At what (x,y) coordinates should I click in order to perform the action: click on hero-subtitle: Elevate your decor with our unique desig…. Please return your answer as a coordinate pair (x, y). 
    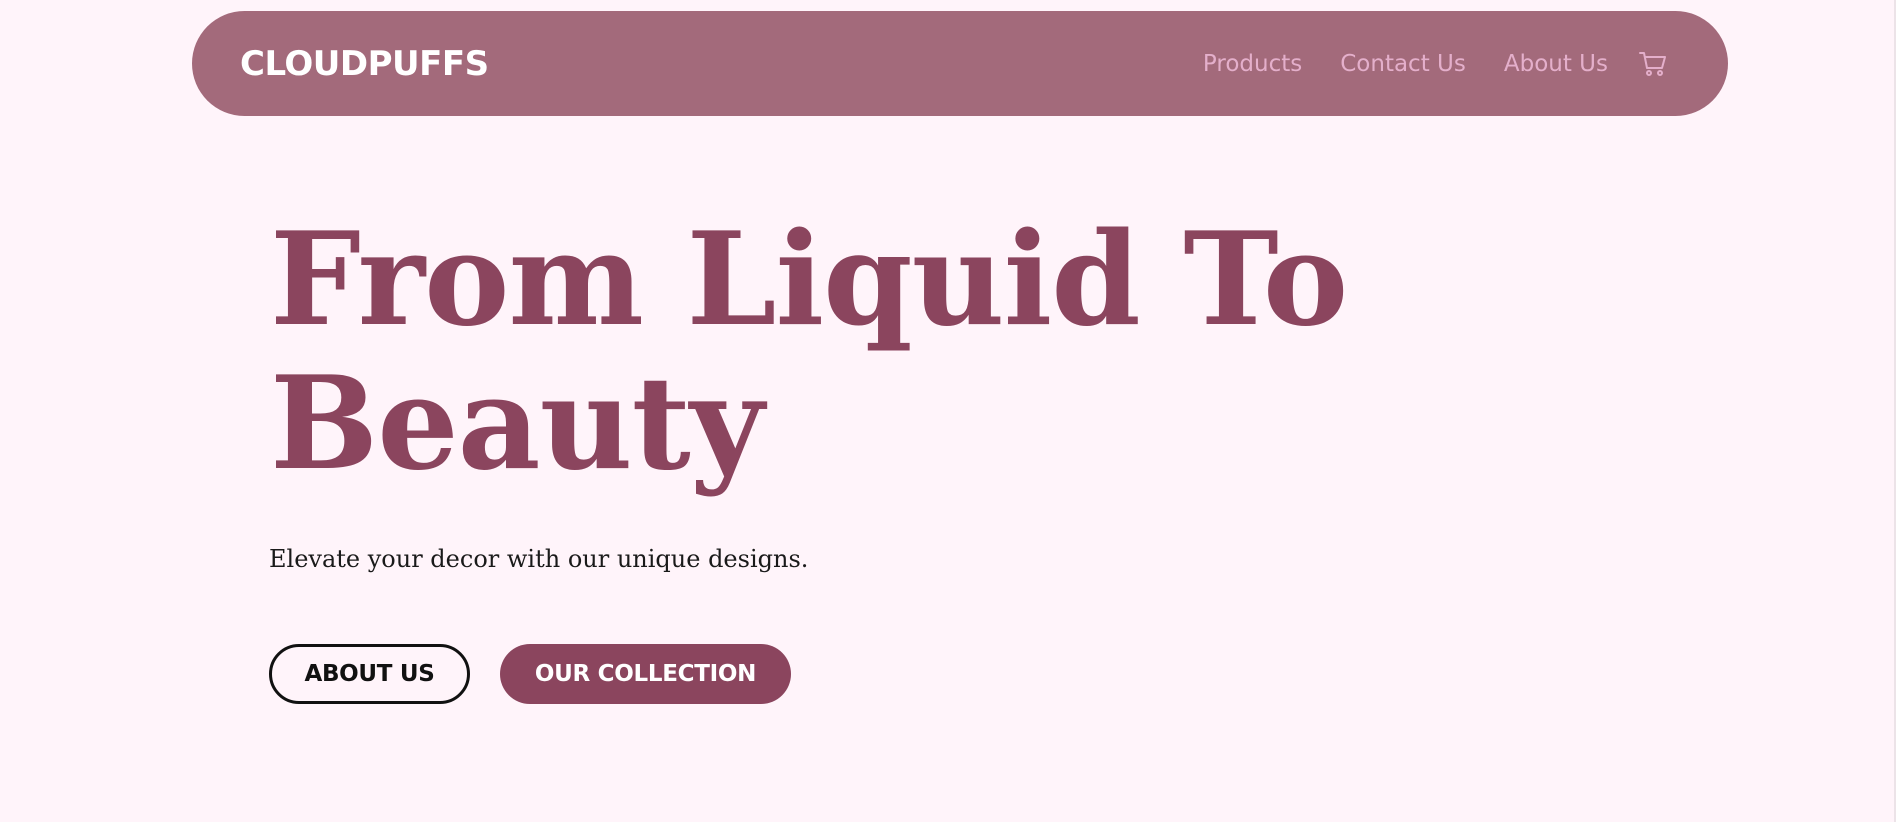
    Looking at the image, I should click on (539, 559).